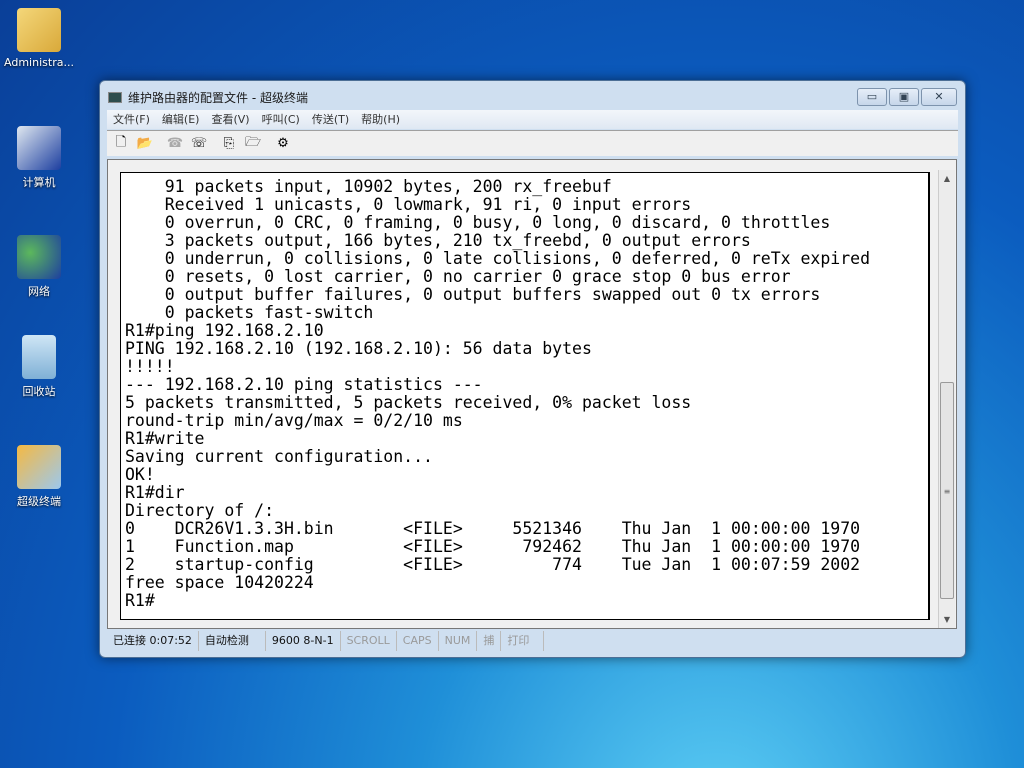 The width and height of the screenshot is (1024, 768). What do you see at coordinates (153, 641) in the screenshot?
I see `status-connected: 已连接 0:07:52` at bounding box center [153, 641].